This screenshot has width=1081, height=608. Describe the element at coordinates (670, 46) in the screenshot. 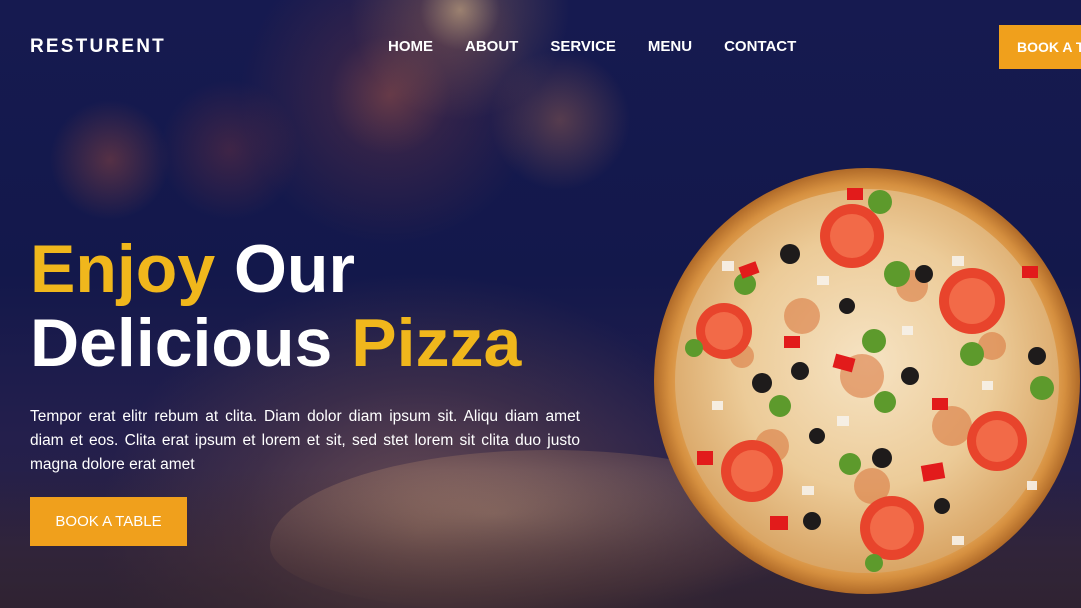

I see `nav-link-menu: MENU` at that location.